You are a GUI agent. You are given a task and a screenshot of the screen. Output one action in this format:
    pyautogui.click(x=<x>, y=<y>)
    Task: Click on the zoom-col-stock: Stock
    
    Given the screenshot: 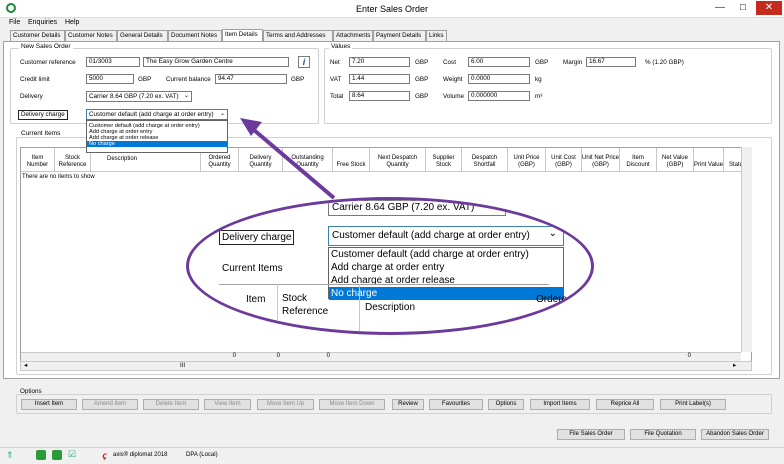 What is the action you would take?
    pyautogui.click(x=295, y=298)
    